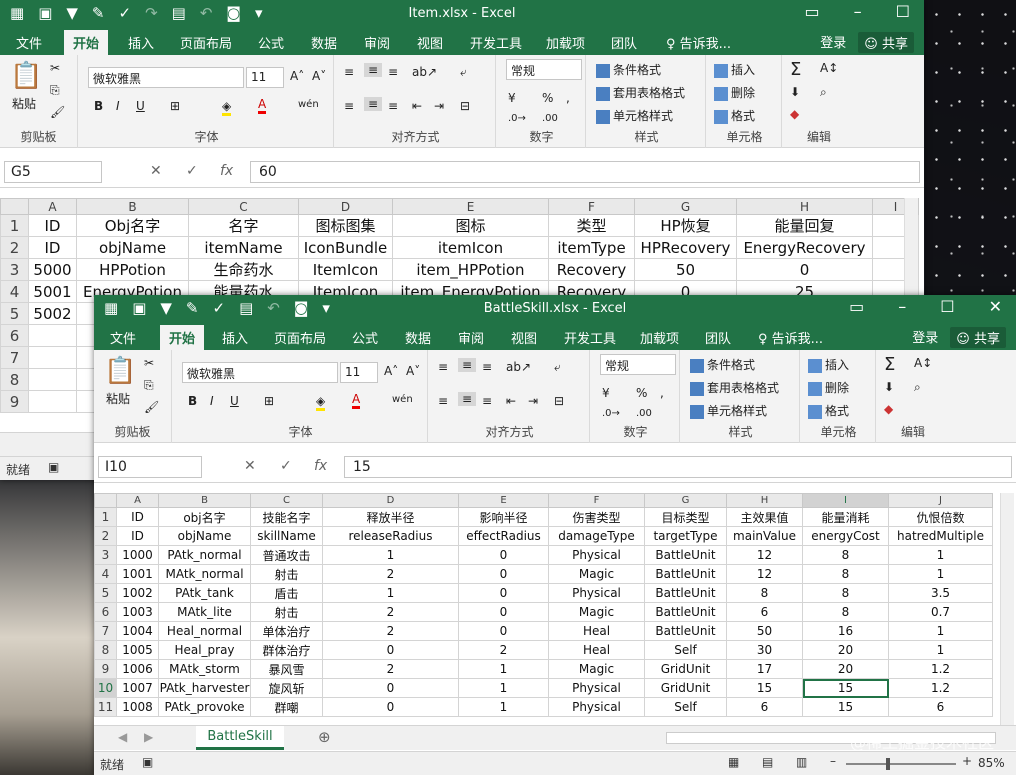 Image resolution: width=1016 pixels, height=775 pixels. I want to click on cancel-icon: ✕, so click(156, 171).